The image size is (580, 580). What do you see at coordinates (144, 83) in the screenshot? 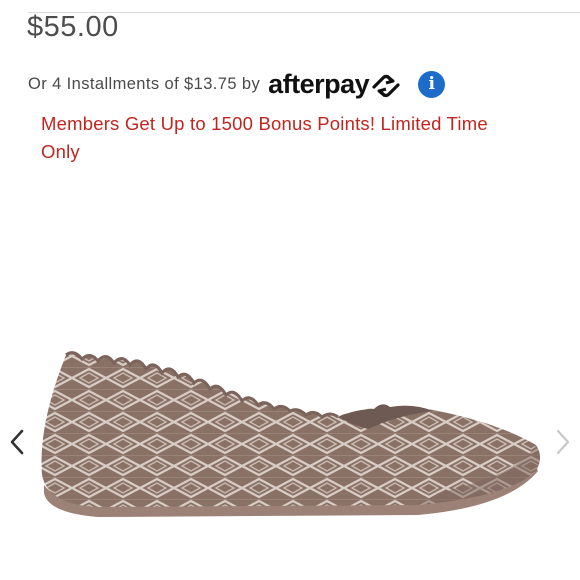
I see `installments-text: Or 4 Installments of $13.75 by` at bounding box center [144, 83].